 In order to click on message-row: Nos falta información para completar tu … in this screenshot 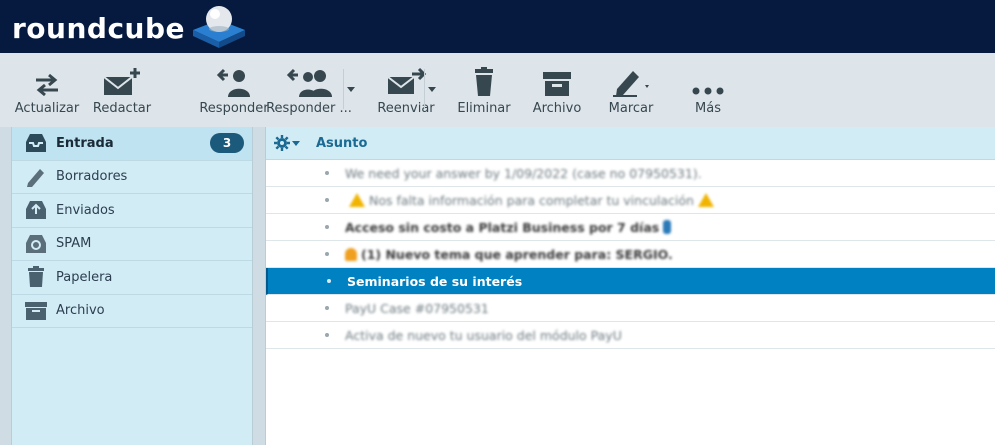, I will do `click(630, 200)`.